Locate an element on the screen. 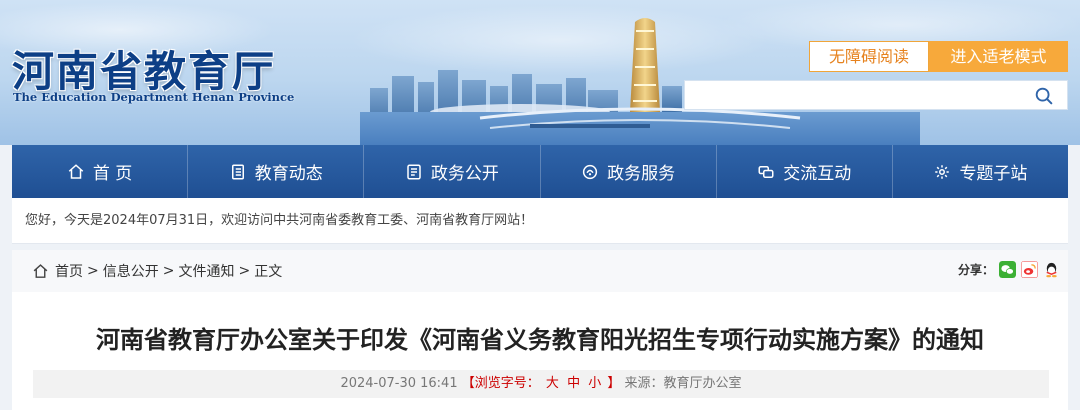 The image size is (1080, 410). search-box is located at coordinates (876, 95).